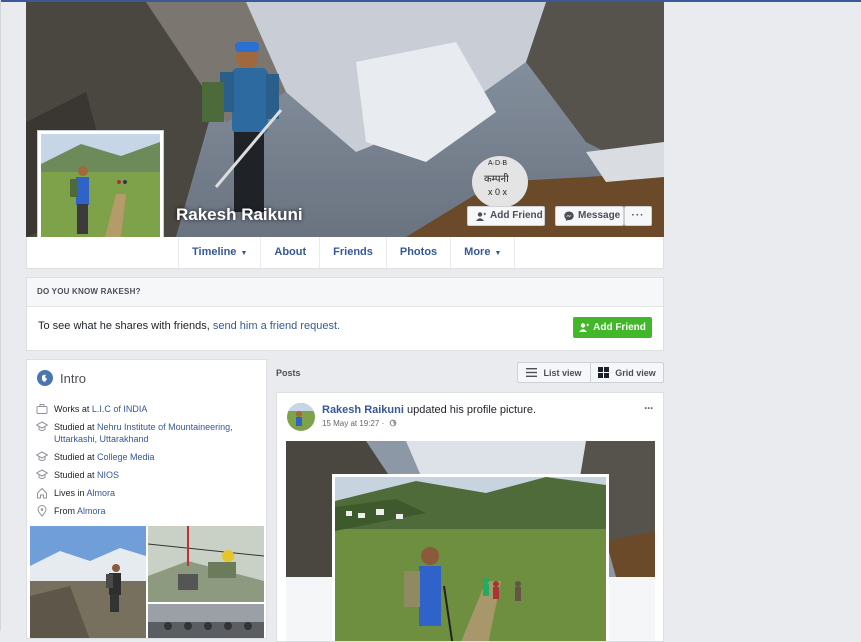 The image size is (861, 642). What do you see at coordinates (649, 408) in the screenshot?
I see `post-options-button: ···` at bounding box center [649, 408].